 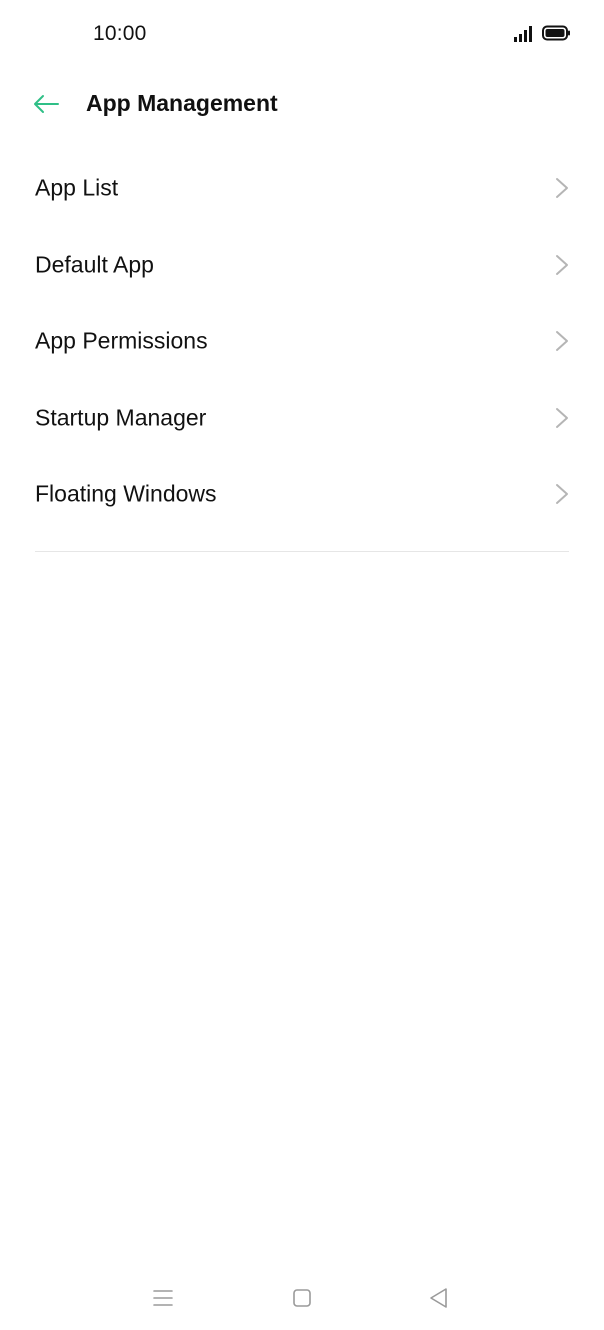 I want to click on recents-button, so click(x=163, y=1298).